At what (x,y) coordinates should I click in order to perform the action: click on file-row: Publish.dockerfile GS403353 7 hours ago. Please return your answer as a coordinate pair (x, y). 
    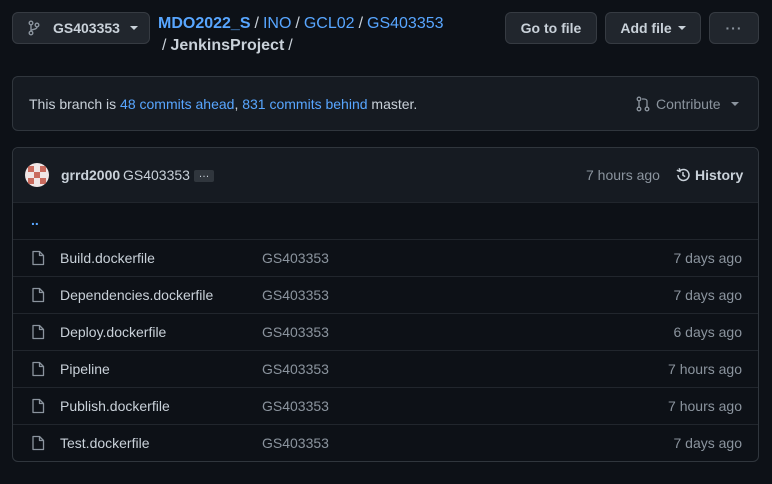
    Looking at the image, I should click on (385, 405).